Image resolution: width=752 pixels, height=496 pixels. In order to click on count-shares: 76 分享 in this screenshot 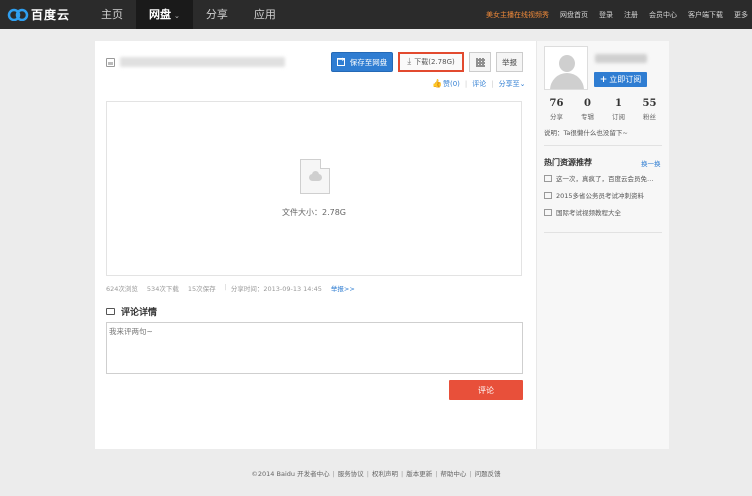, I will do `click(557, 109)`.